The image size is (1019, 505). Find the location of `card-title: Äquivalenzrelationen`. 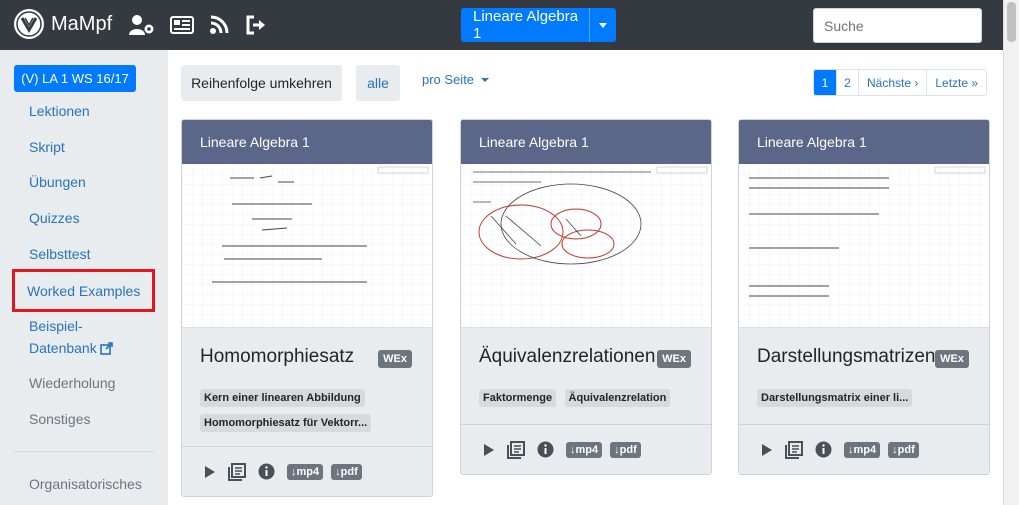

card-title: Äquivalenzrelationen is located at coordinates (567, 357).